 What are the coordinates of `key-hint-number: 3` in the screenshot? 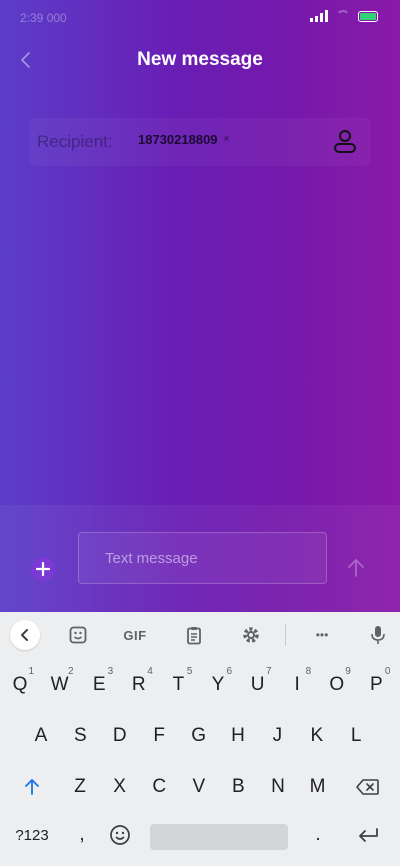 It's located at (110, 671).